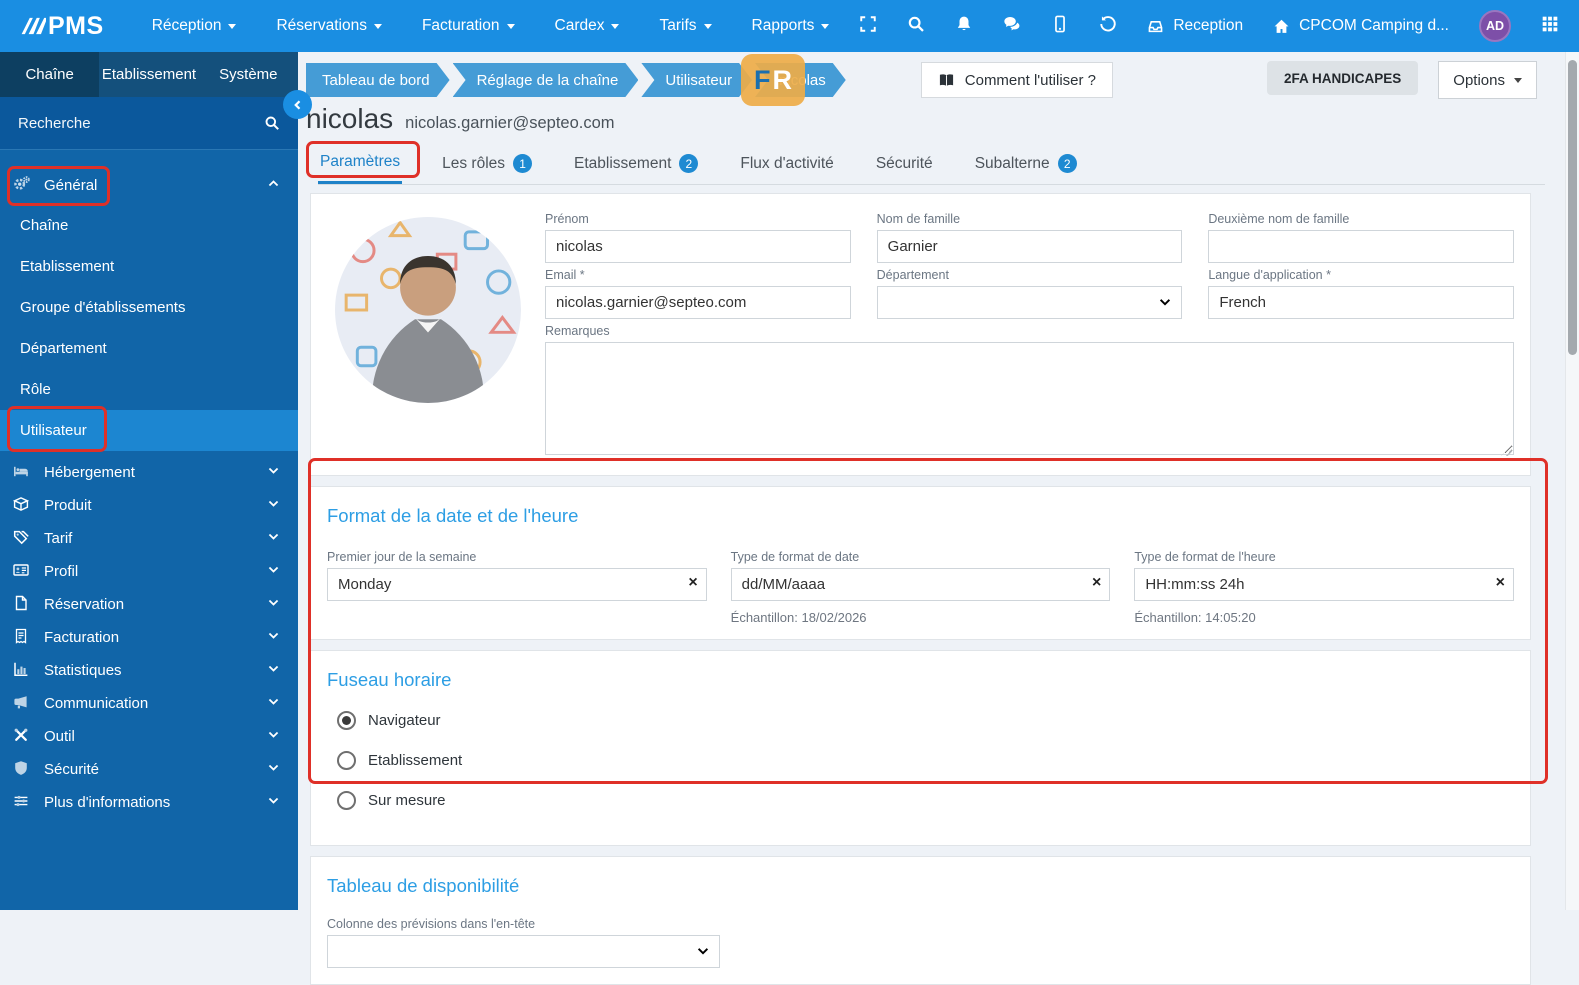 The image size is (1579, 985). I want to click on menu-facturation: Facturation, so click(468, 26).